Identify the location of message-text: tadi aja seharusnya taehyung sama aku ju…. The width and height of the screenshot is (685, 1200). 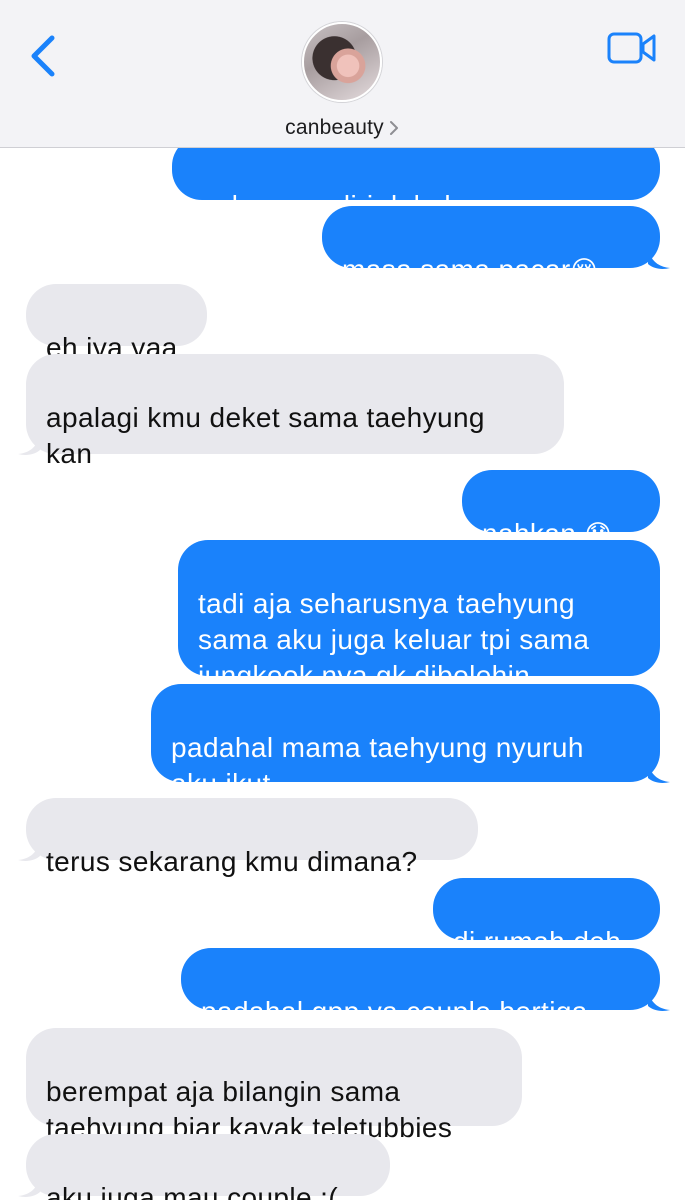
(394, 639).